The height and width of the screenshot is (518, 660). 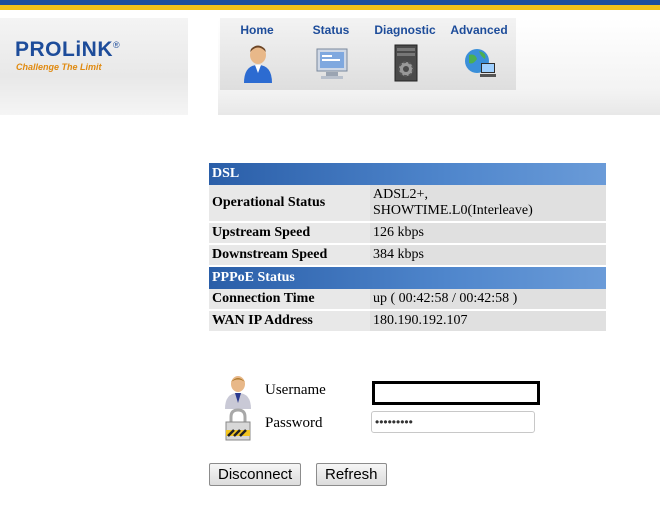 What do you see at coordinates (332, 63) in the screenshot?
I see `monitor-icon` at bounding box center [332, 63].